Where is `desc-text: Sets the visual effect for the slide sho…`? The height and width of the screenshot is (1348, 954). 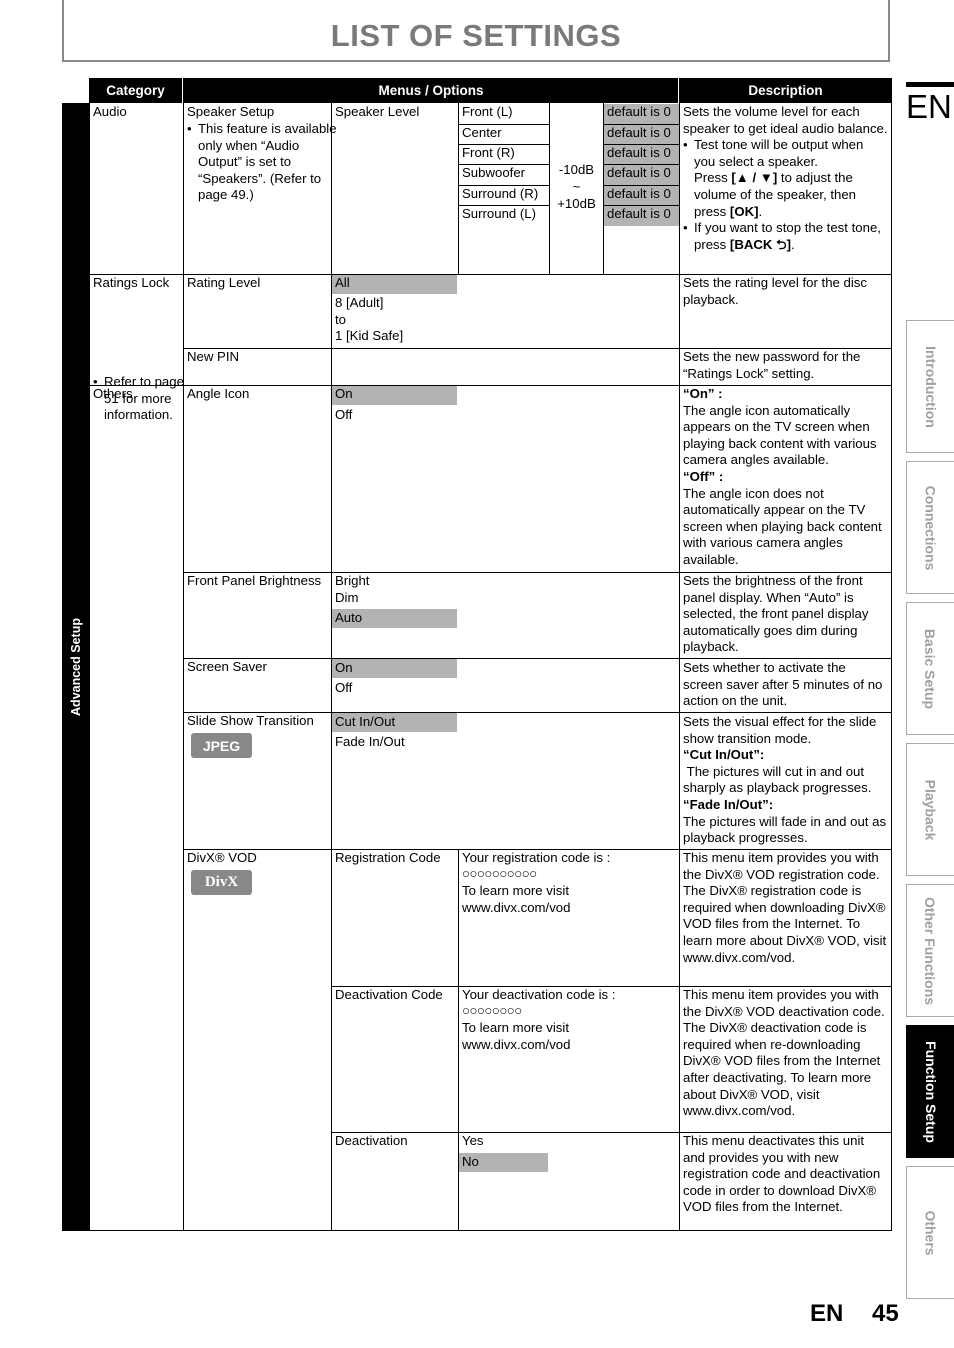
desc-text: Sets the visual effect for the slide sho… is located at coordinates (780, 730).